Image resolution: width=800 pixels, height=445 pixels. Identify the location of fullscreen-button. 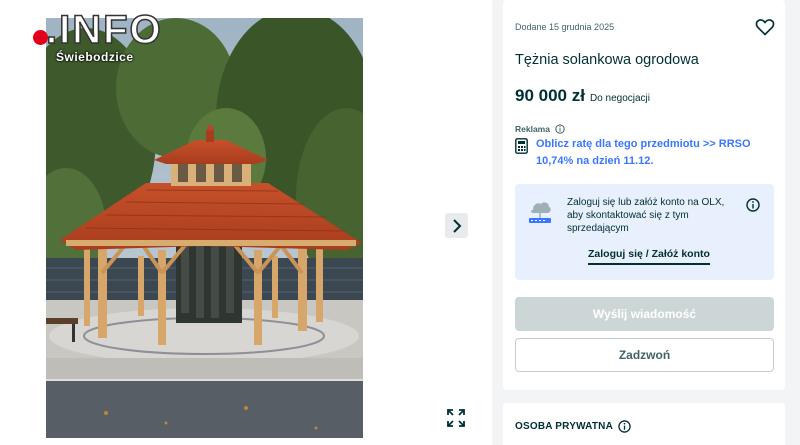
(456, 418).